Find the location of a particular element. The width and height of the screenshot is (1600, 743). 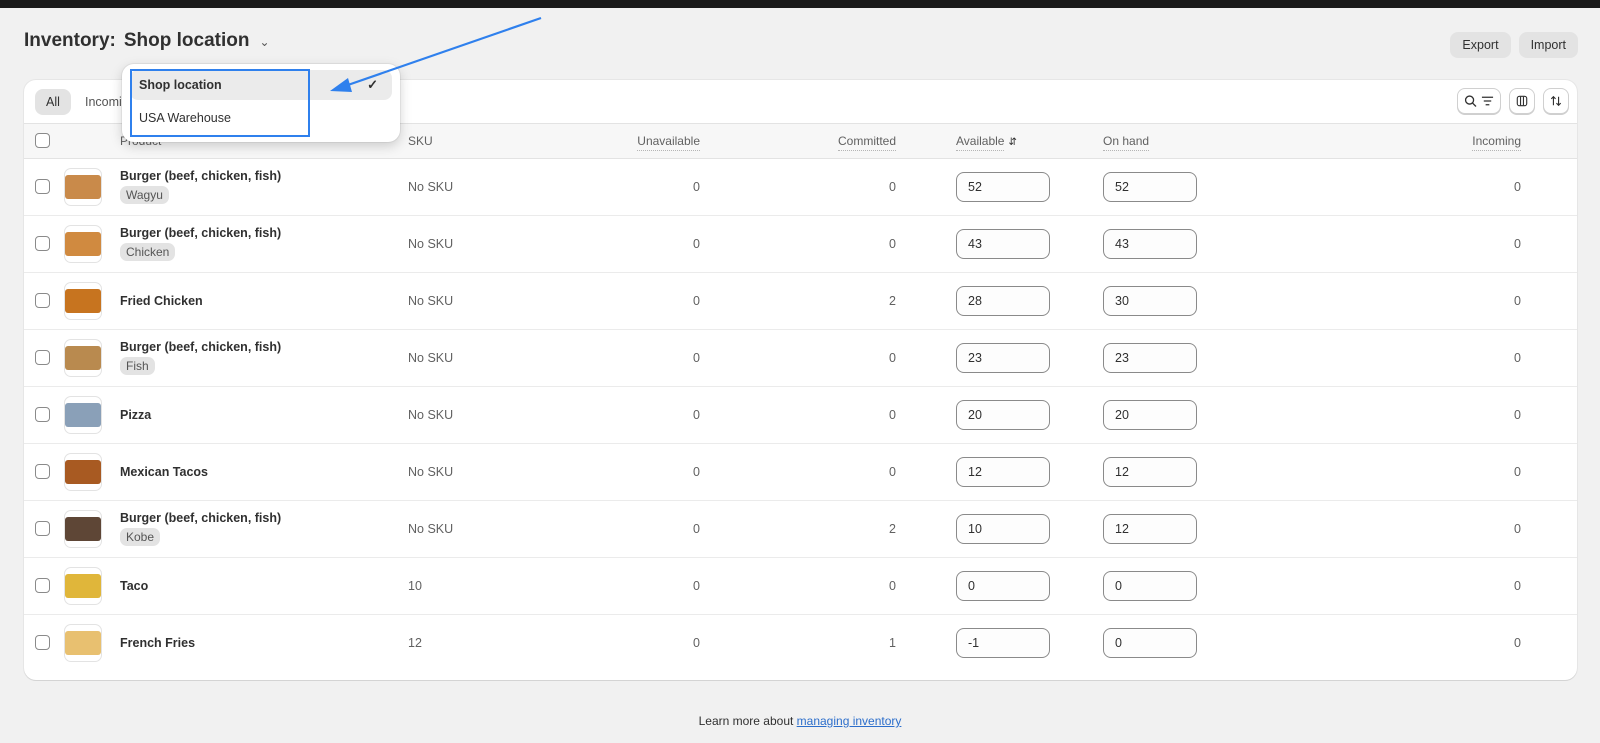

table-row: Fried ChickenNo SKU020 is located at coordinates (800, 300).